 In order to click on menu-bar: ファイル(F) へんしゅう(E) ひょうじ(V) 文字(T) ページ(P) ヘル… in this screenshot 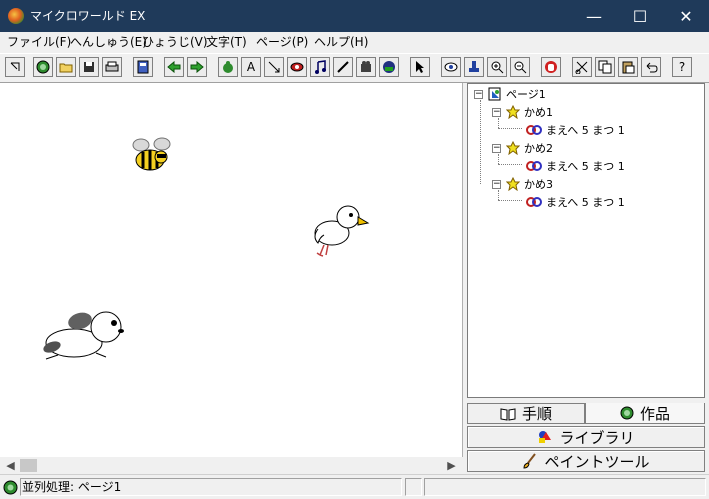, I will do `click(354, 42)`.